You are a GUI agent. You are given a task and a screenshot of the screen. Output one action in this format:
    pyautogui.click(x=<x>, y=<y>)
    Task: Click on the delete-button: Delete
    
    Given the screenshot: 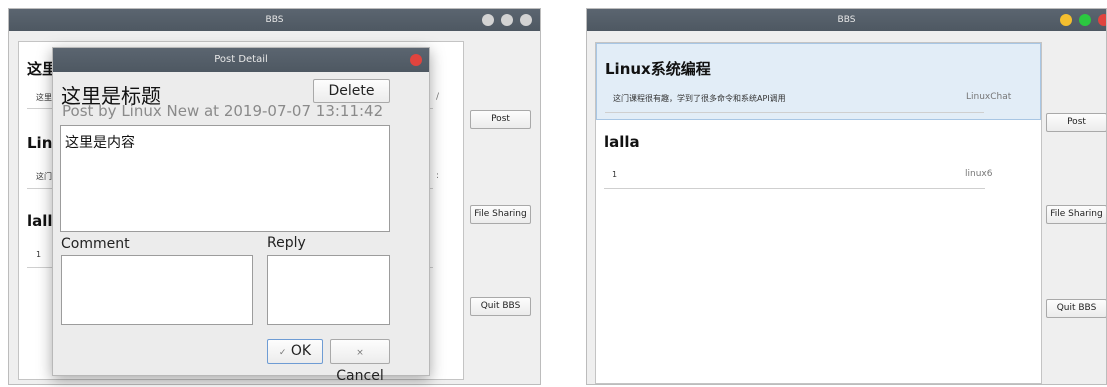 What is the action you would take?
    pyautogui.click(x=351, y=91)
    